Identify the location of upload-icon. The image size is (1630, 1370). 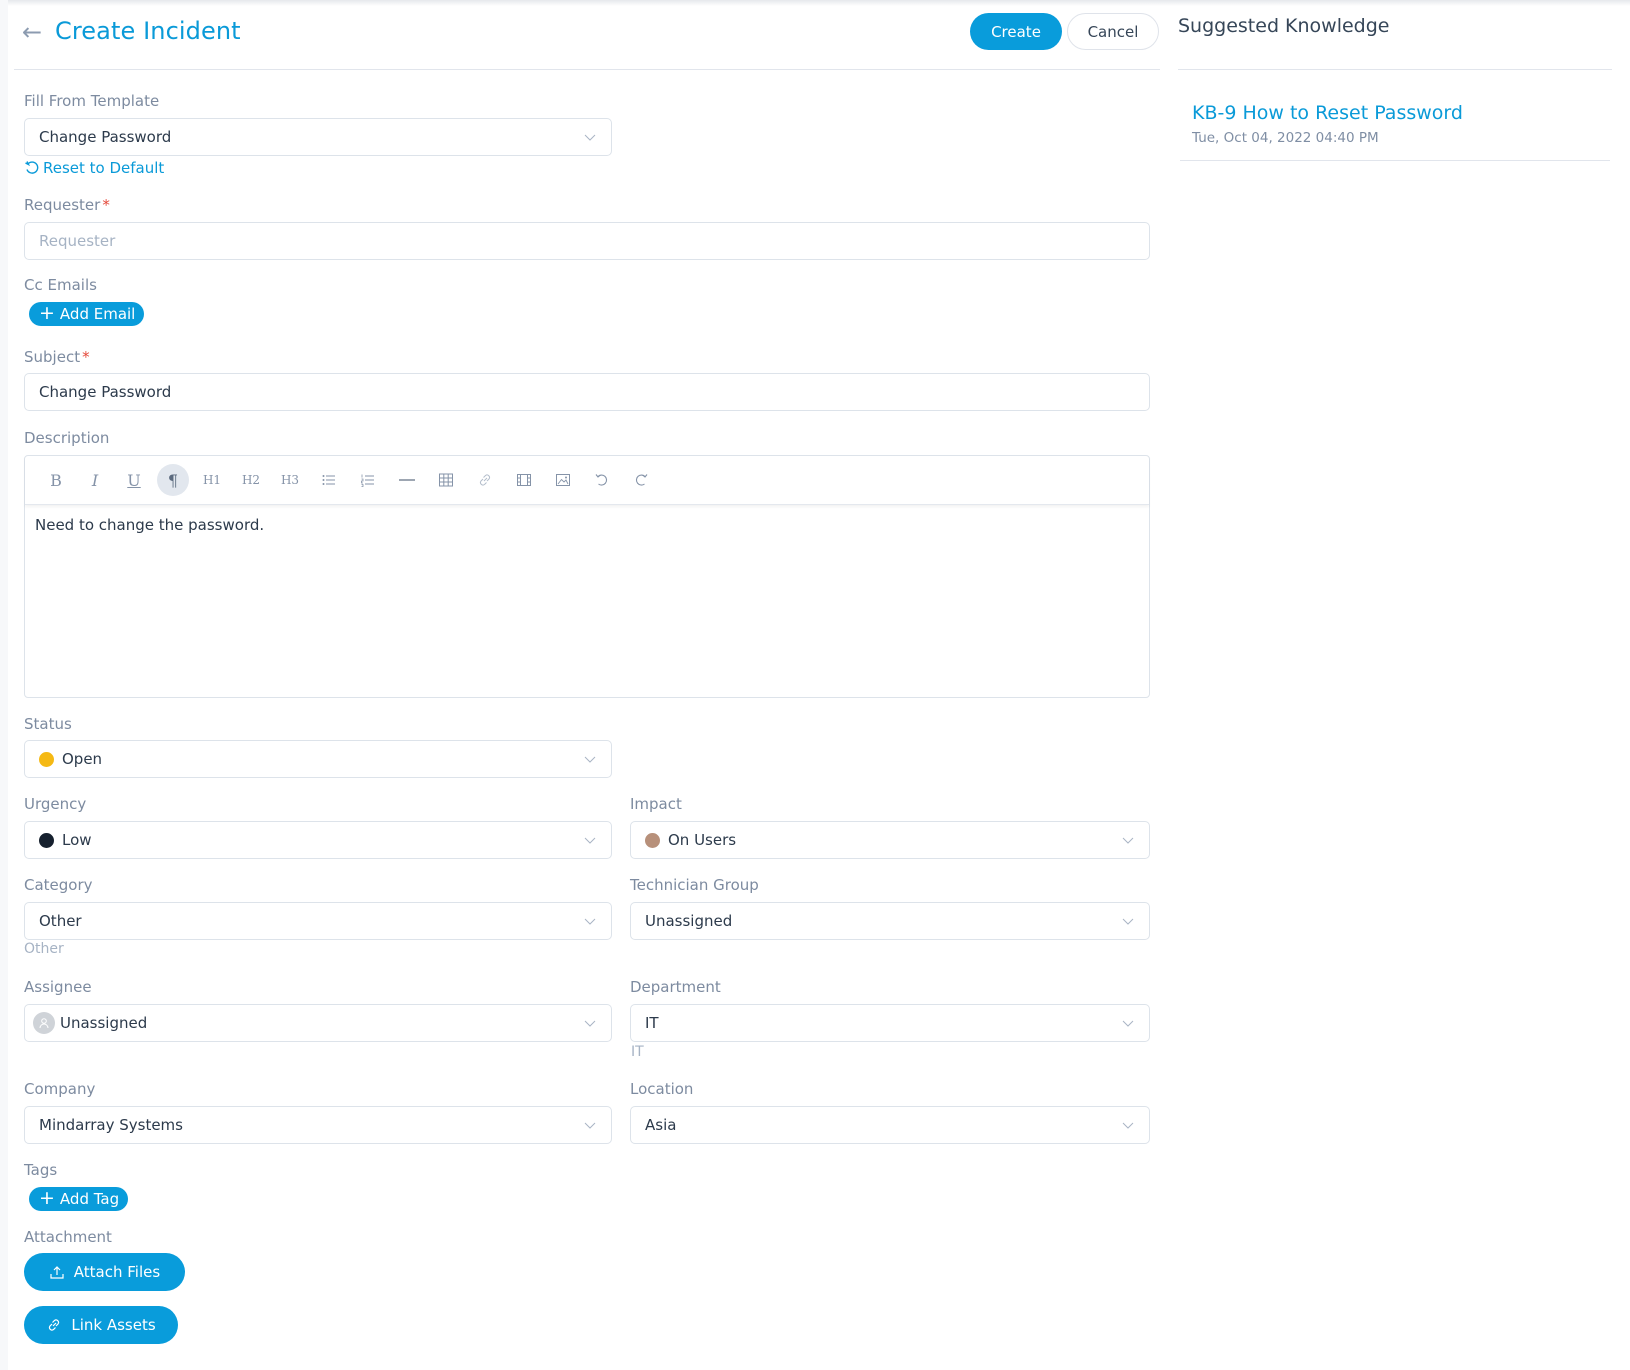
(57, 1272).